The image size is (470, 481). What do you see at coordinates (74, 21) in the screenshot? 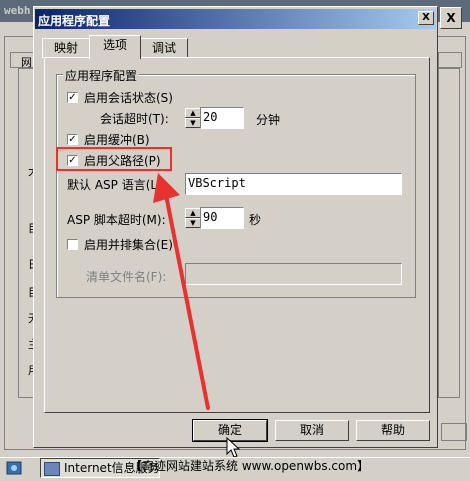
I see `dialog-title: 应用程序配置` at bounding box center [74, 21].